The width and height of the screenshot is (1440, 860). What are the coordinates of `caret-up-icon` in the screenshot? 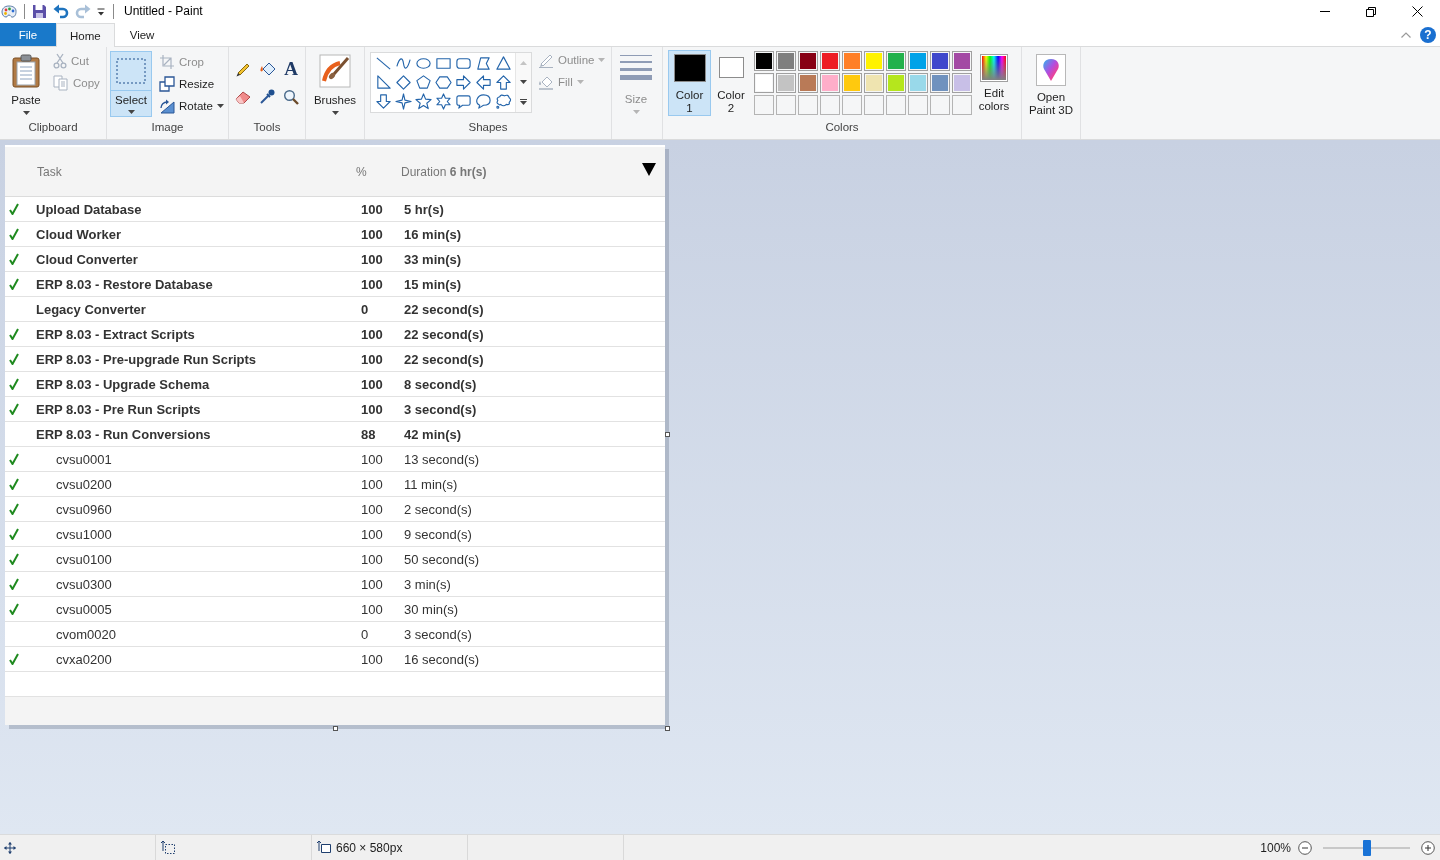 It's located at (1406, 34).